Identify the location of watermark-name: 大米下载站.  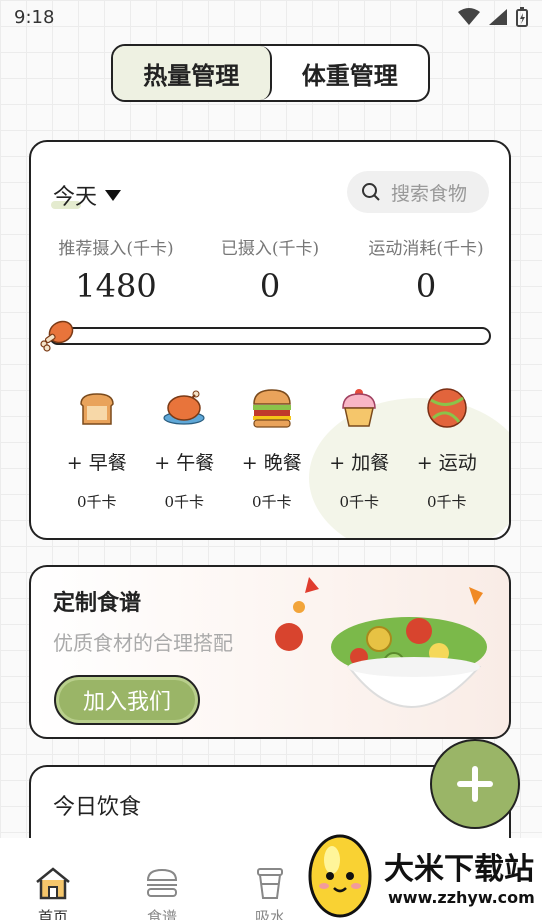
(459, 869).